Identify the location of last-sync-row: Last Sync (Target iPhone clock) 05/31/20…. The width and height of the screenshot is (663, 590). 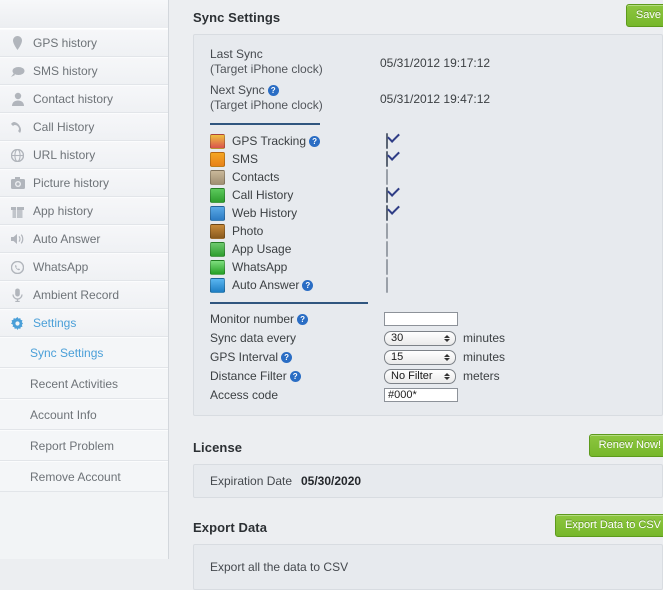
(428, 62).